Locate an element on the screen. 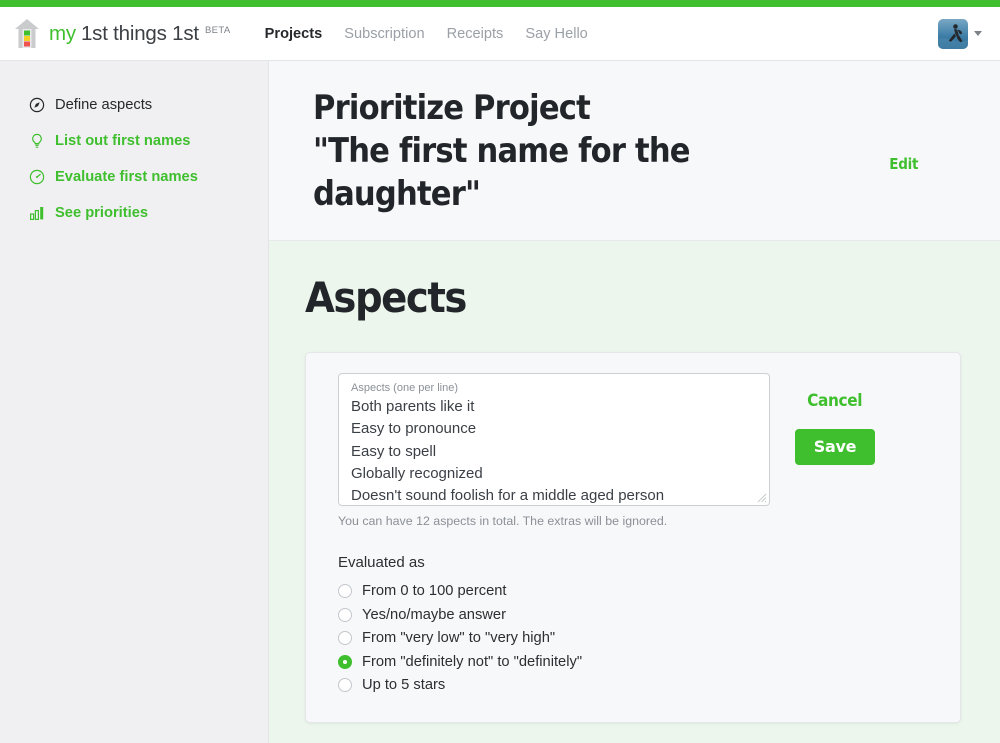 This screenshot has height=743, width=1000. radio-dot-definitely is located at coordinates (345, 661).